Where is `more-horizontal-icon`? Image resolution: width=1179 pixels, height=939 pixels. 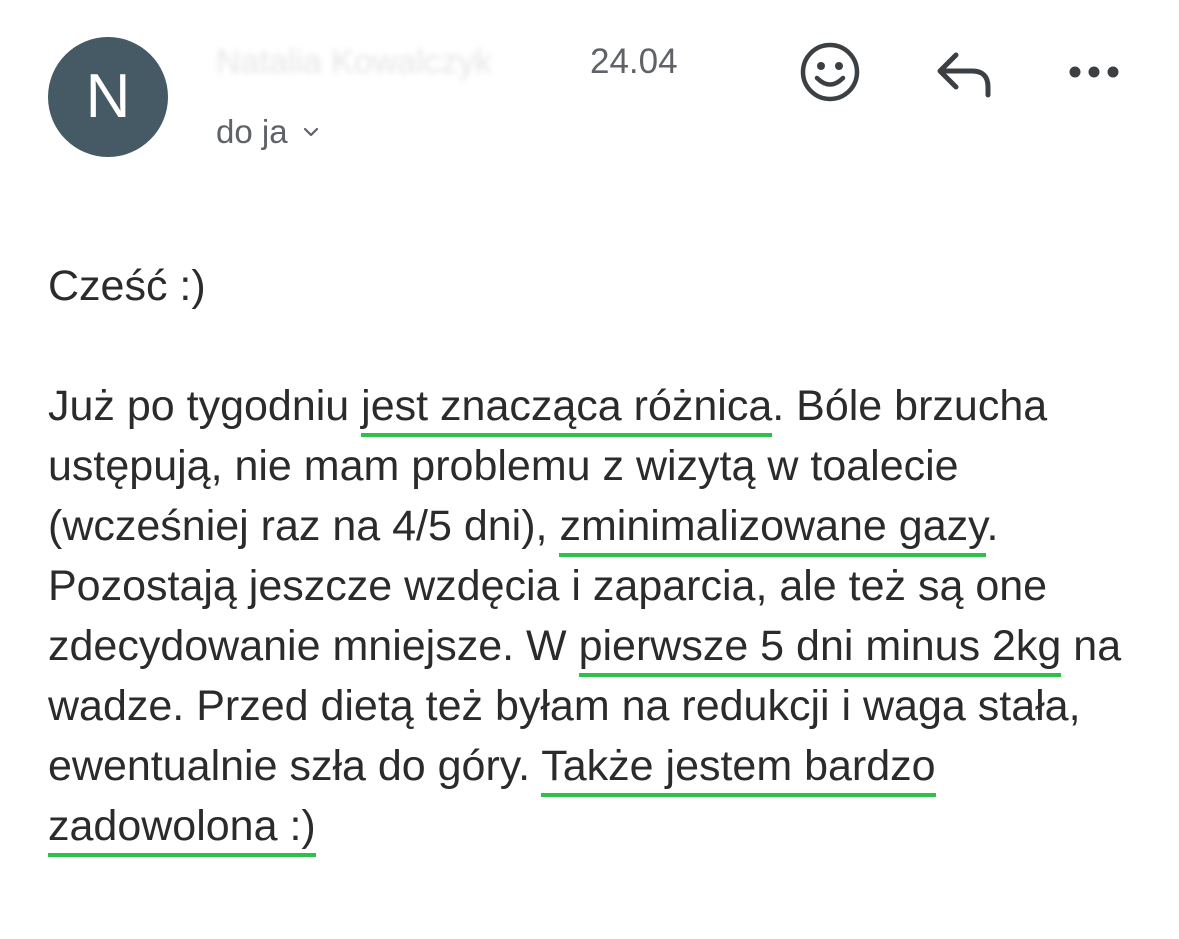 more-horizontal-icon is located at coordinates (1094, 72).